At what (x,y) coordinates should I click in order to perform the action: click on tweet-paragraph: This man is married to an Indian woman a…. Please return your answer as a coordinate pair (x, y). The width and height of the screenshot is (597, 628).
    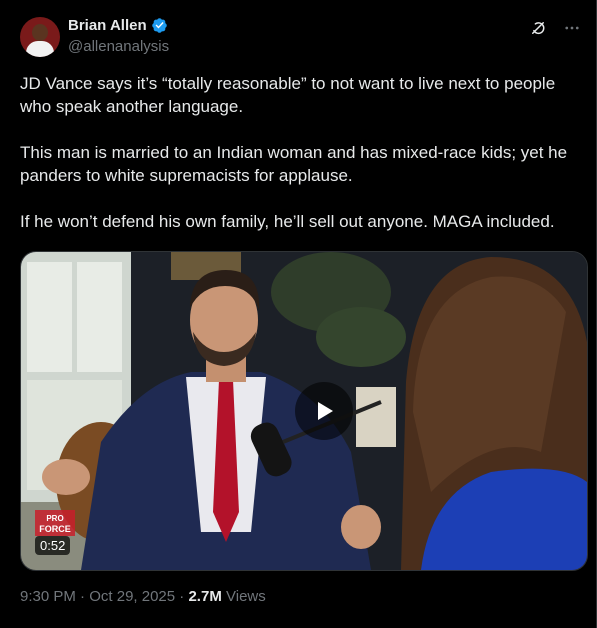
    Looking at the image, I should click on (294, 164).